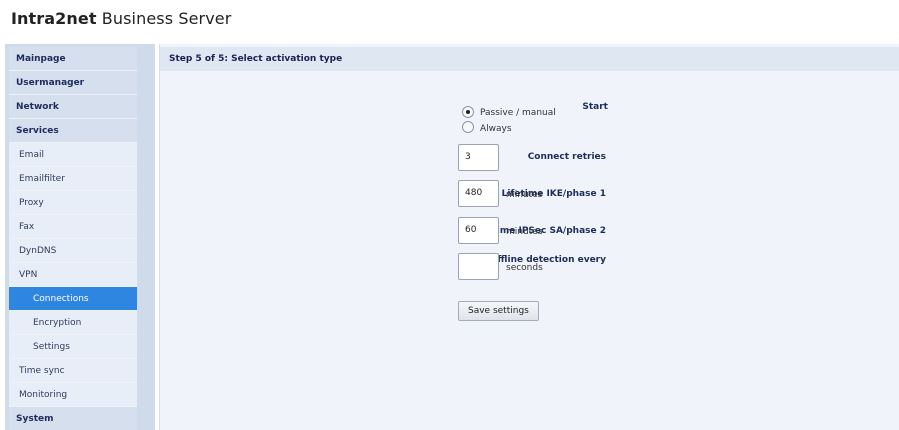 The height and width of the screenshot is (430, 899). I want to click on start-label: Start, so click(595, 107).